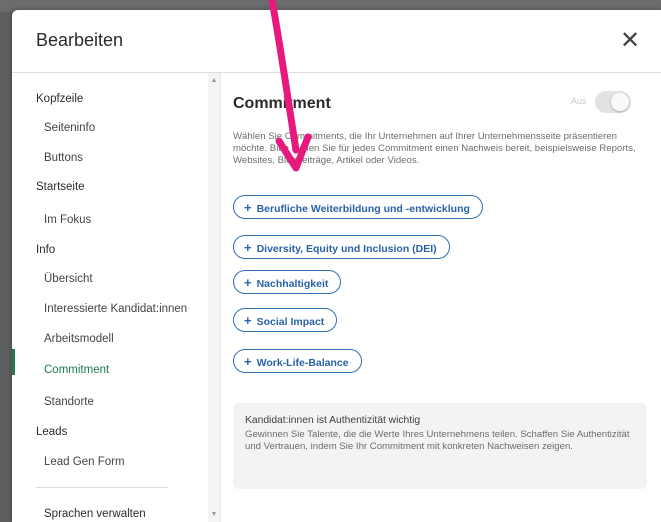 The width and height of the screenshot is (661, 522). I want to click on sidebar-item-sprachen-verwalten: Sprachen verwalten, so click(110, 514).